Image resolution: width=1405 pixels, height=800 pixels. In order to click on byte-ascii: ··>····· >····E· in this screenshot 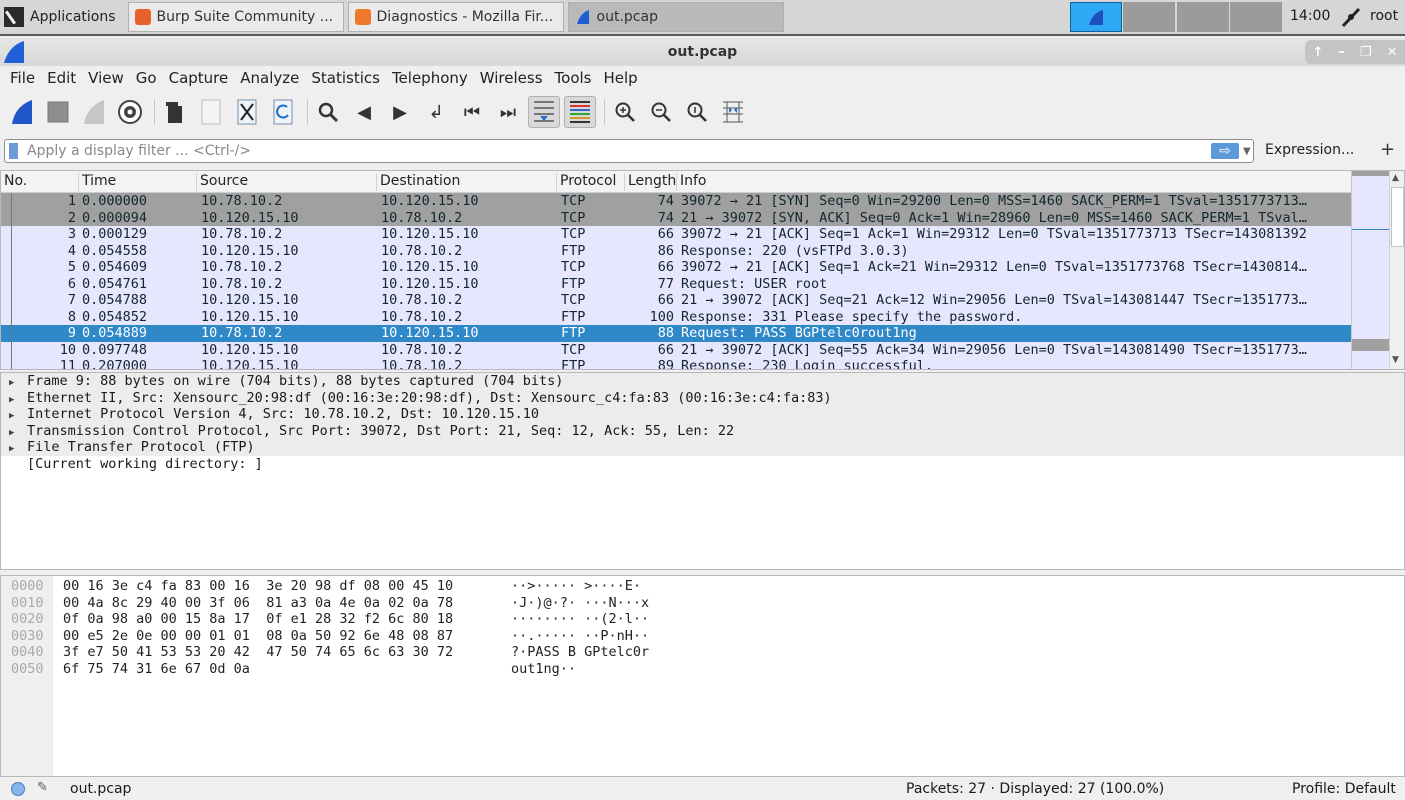, I will do `click(576, 586)`.